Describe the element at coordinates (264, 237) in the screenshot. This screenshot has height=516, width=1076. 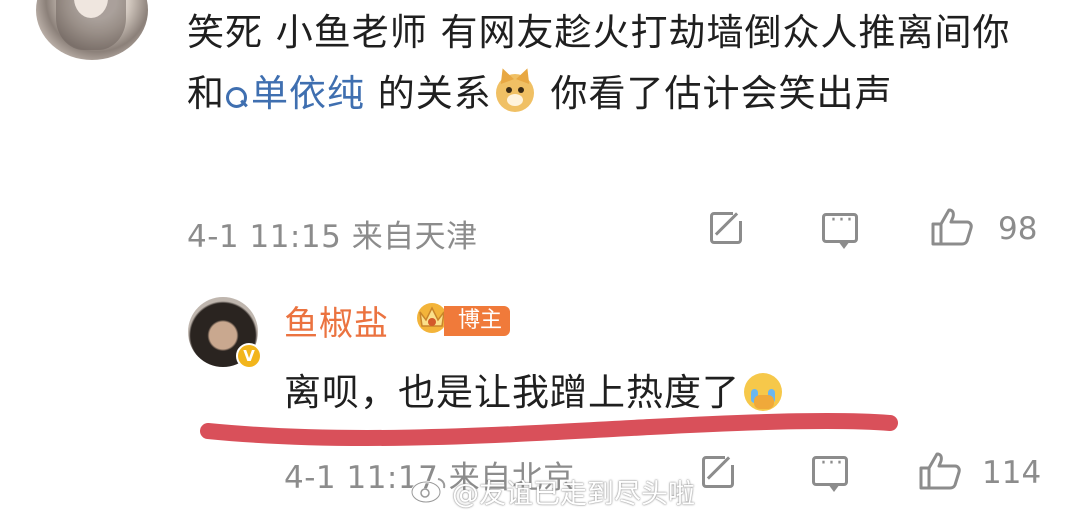
I see `timestamp-text: 4-1 11:15` at that location.